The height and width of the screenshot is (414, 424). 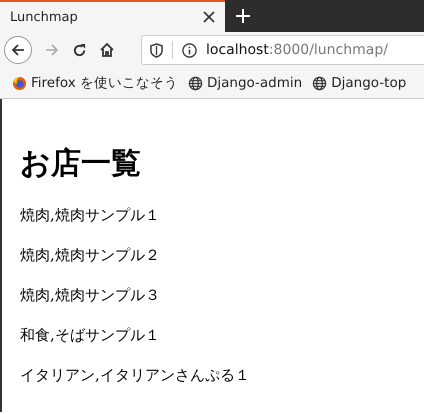 I want to click on browser-tab: Lunchmap, so click(x=112, y=16).